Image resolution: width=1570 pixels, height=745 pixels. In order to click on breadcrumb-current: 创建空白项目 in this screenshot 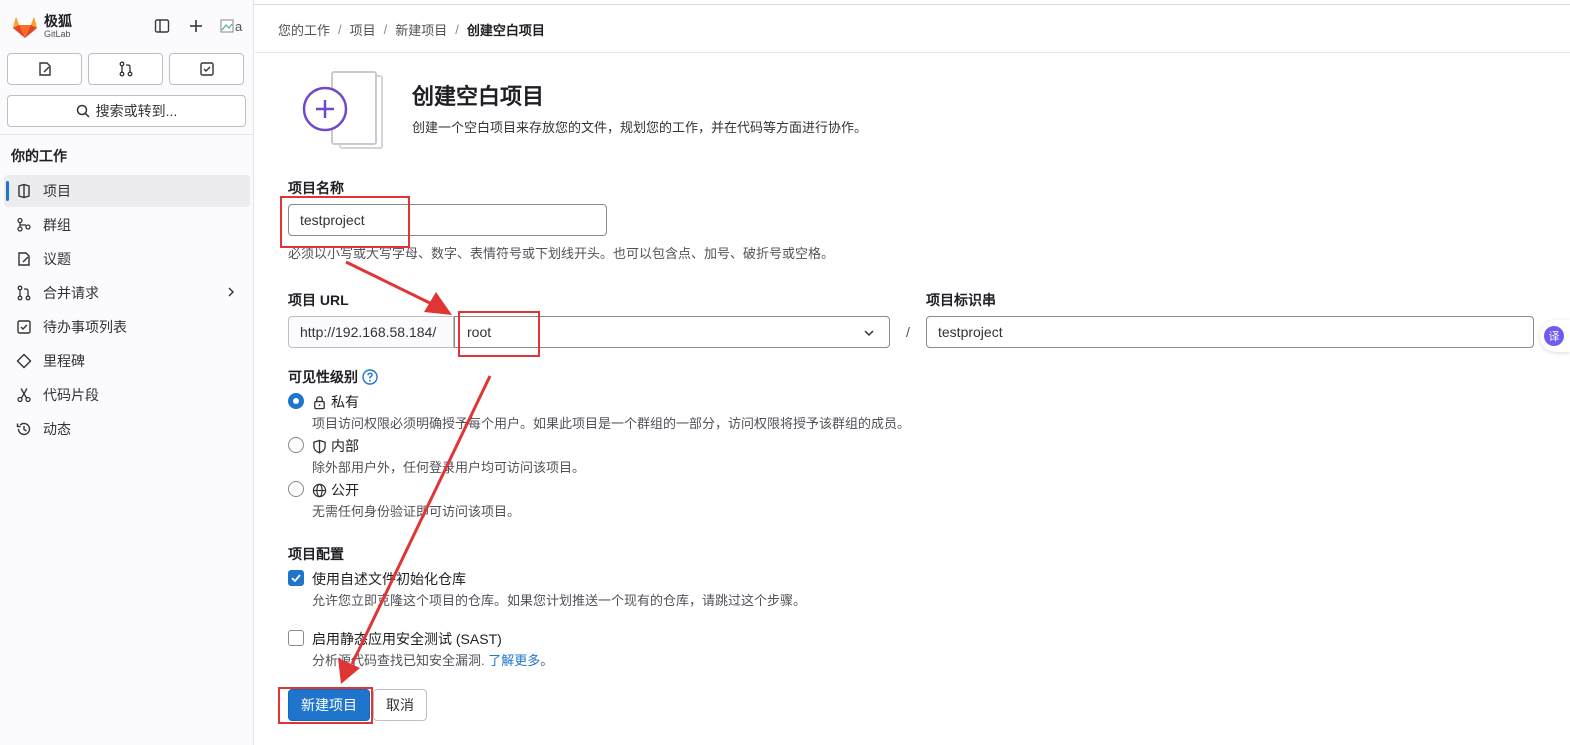, I will do `click(506, 29)`.